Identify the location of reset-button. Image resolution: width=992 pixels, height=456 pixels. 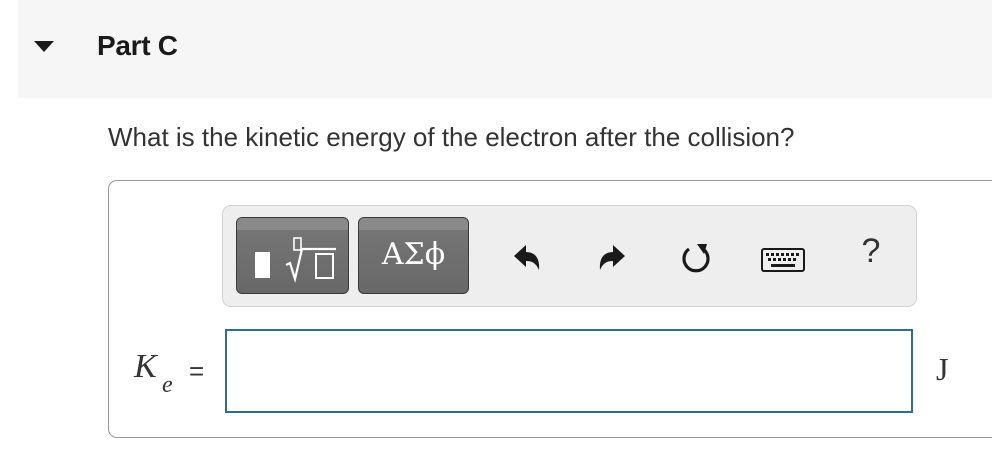
(696, 257).